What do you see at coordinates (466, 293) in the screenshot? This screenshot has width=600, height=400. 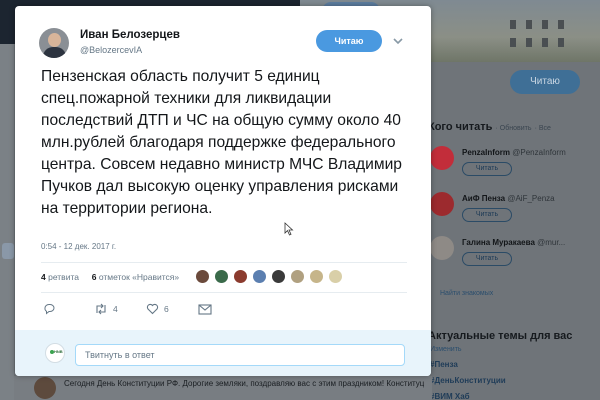 I see `find-friends-link: Найти знакомых` at bounding box center [466, 293].